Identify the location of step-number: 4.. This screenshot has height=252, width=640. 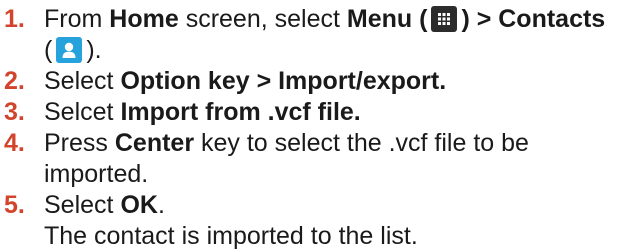
(14, 143).